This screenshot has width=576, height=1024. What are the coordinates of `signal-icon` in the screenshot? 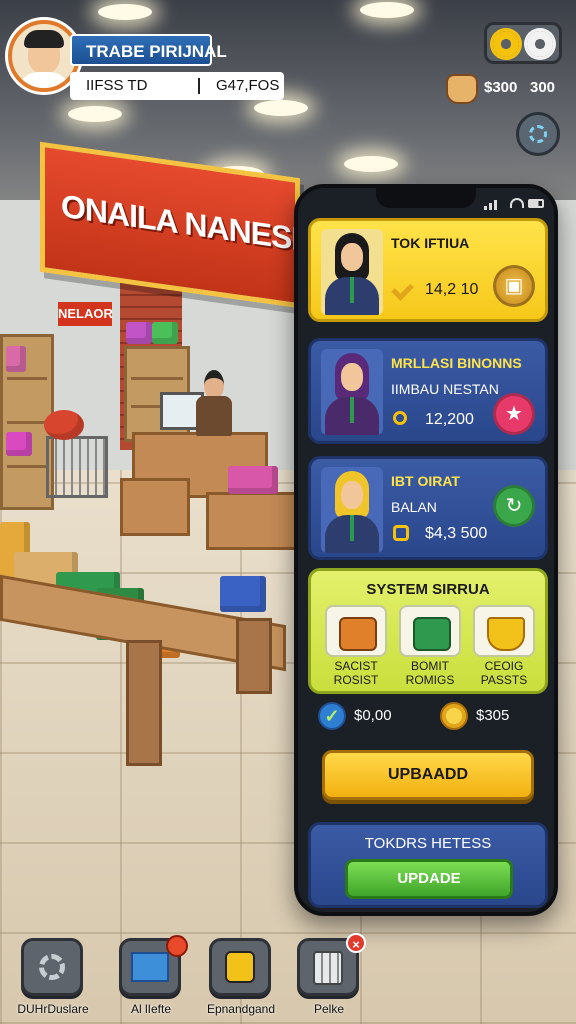 It's located at (485, 208).